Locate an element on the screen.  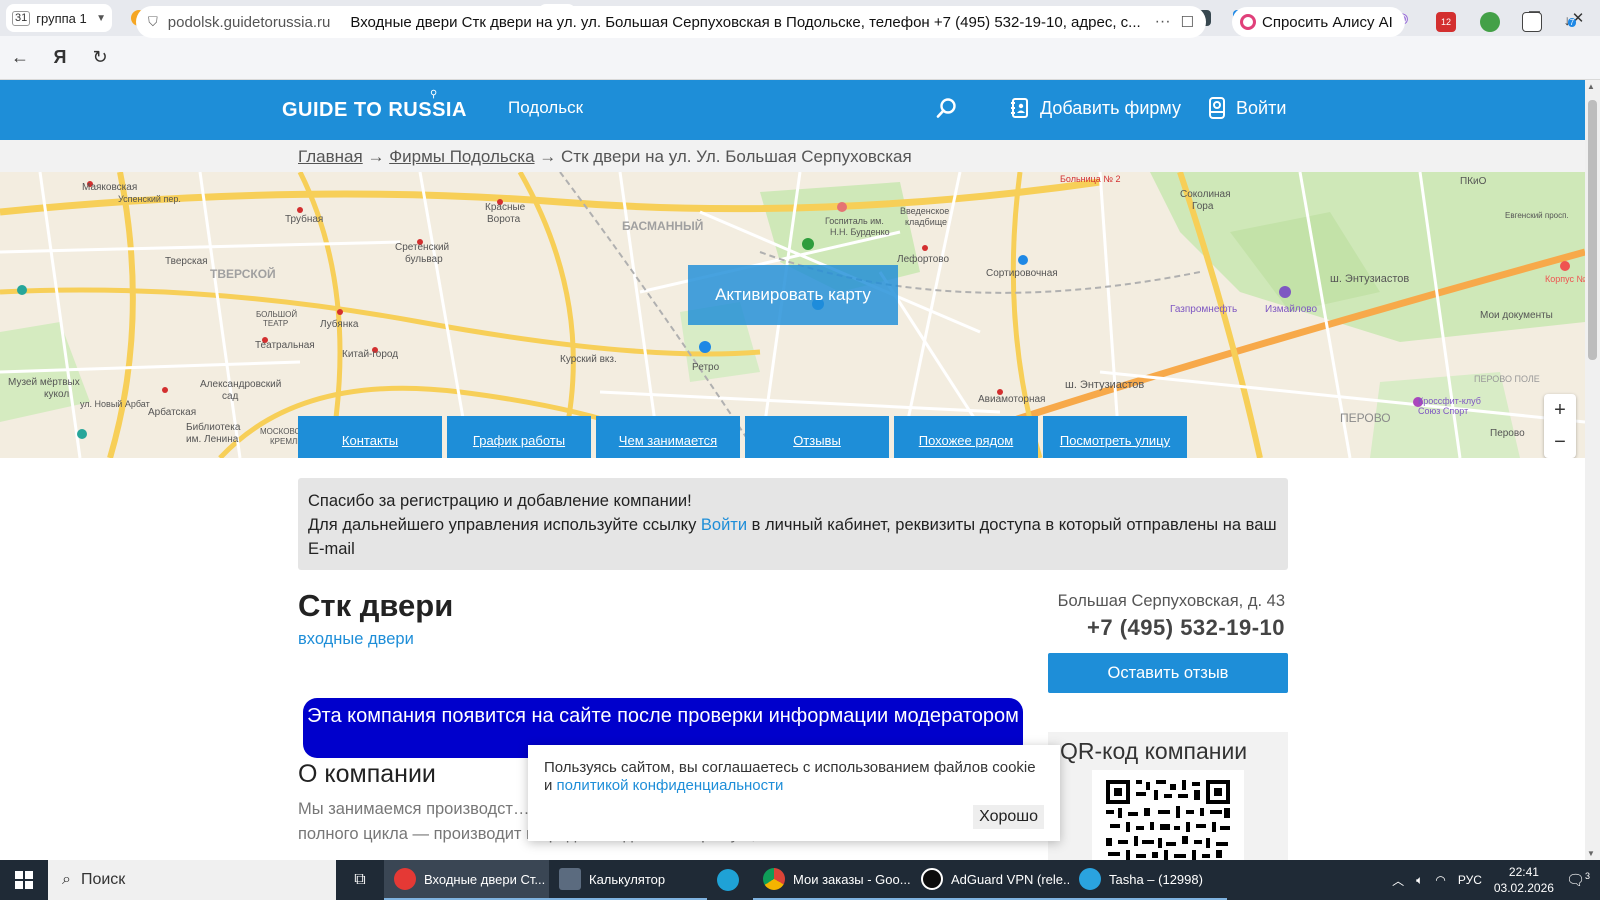
taskbar-app-edge is located at coordinates (730, 880).